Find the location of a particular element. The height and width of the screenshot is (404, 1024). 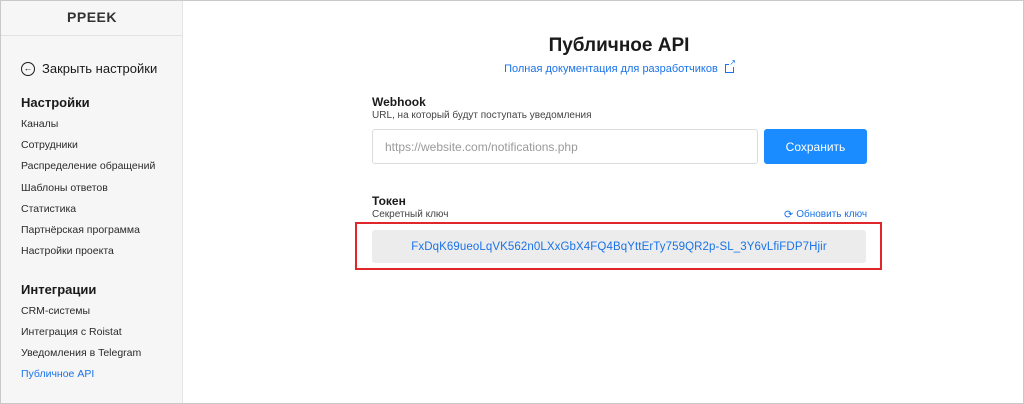

developer-docs-link-label: Полная документация для разработчиков is located at coordinates (611, 69).